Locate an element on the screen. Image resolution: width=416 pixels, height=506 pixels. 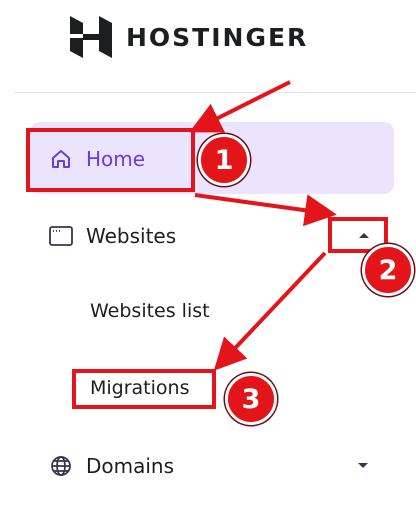
arrow-to-migrations is located at coordinates (270, 311).